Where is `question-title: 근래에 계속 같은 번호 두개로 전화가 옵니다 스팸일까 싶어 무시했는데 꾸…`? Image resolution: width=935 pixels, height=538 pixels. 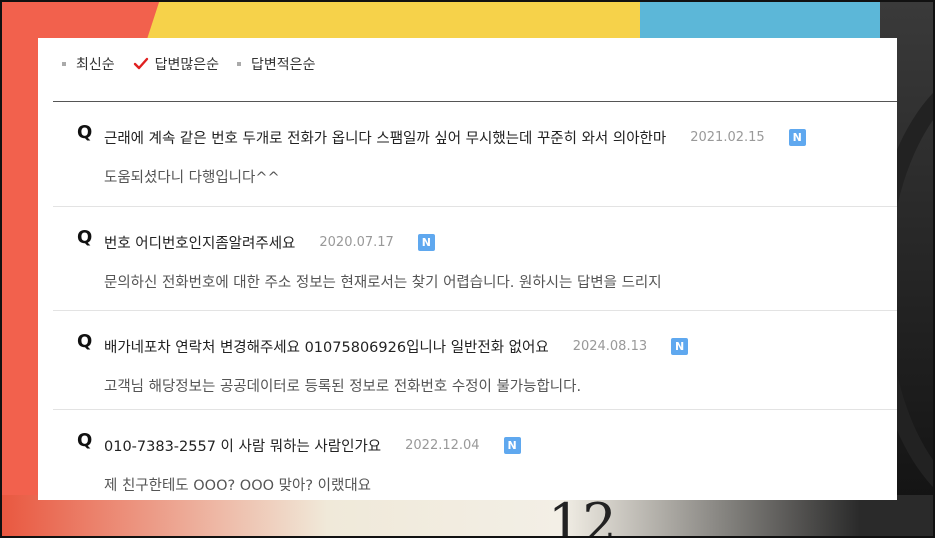 question-title: 근래에 계속 같은 번호 두개로 전화가 옵니다 스팸일까 싶어 무시했는데 꾸… is located at coordinates (385, 137).